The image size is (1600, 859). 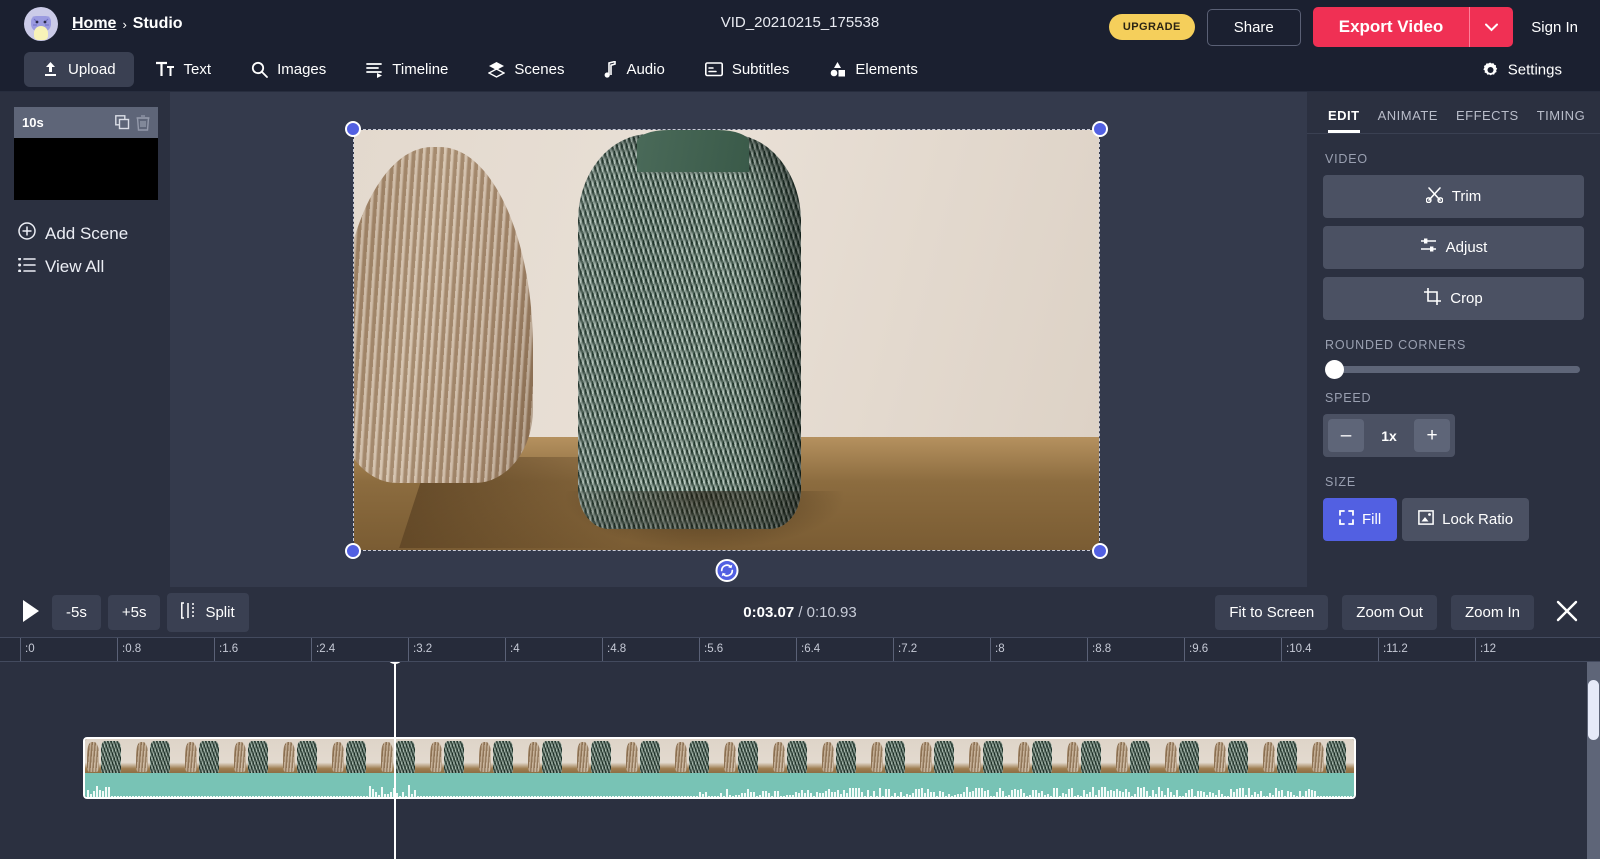 What do you see at coordinates (1389, 612) in the screenshot?
I see `zoom-out-button: Zoom Out` at bounding box center [1389, 612].